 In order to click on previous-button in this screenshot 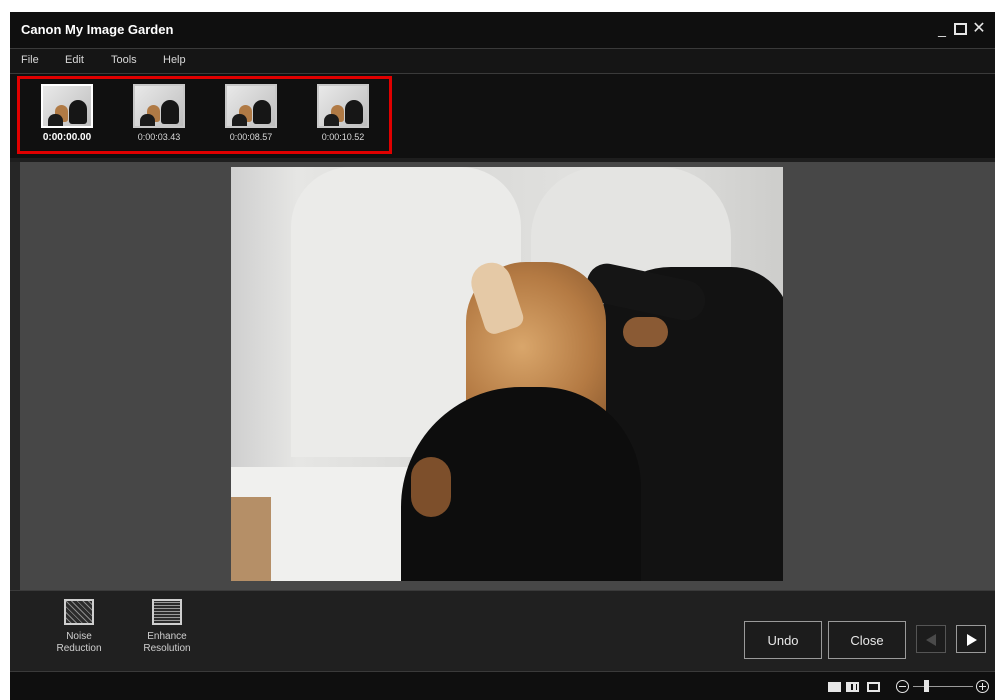, I will do `click(931, 639)`.